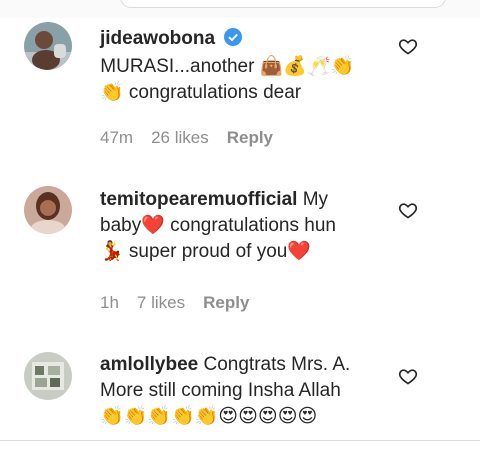 The height and width of the screenshot is (451, 480). Describe the element at coordinates (198, 199) in the screenshot. I see `username: temitopearemuofficial` at that location.